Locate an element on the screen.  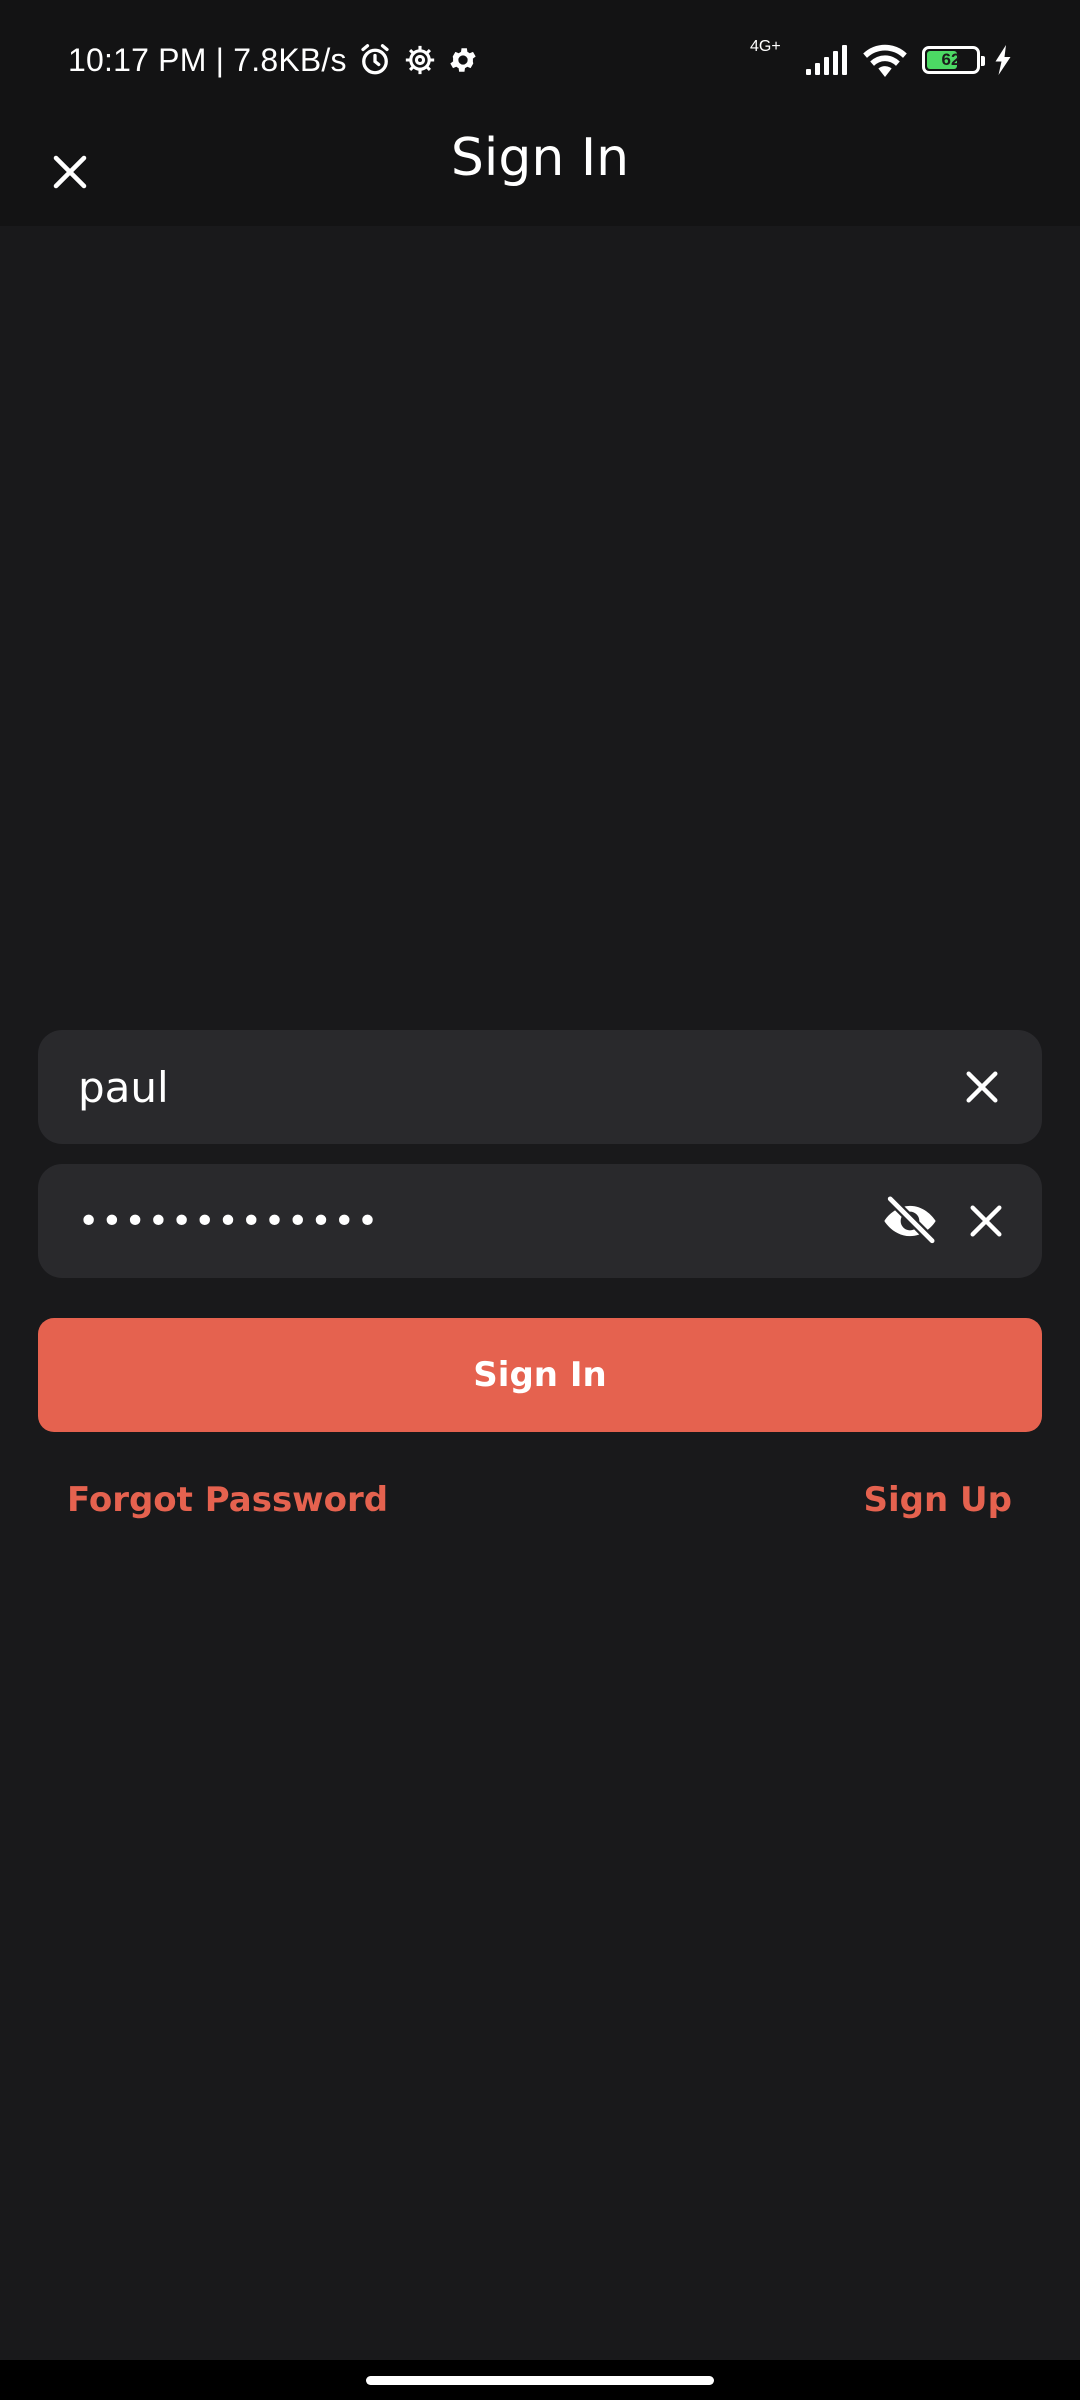
username-input is located at coordinates (478, 1087).